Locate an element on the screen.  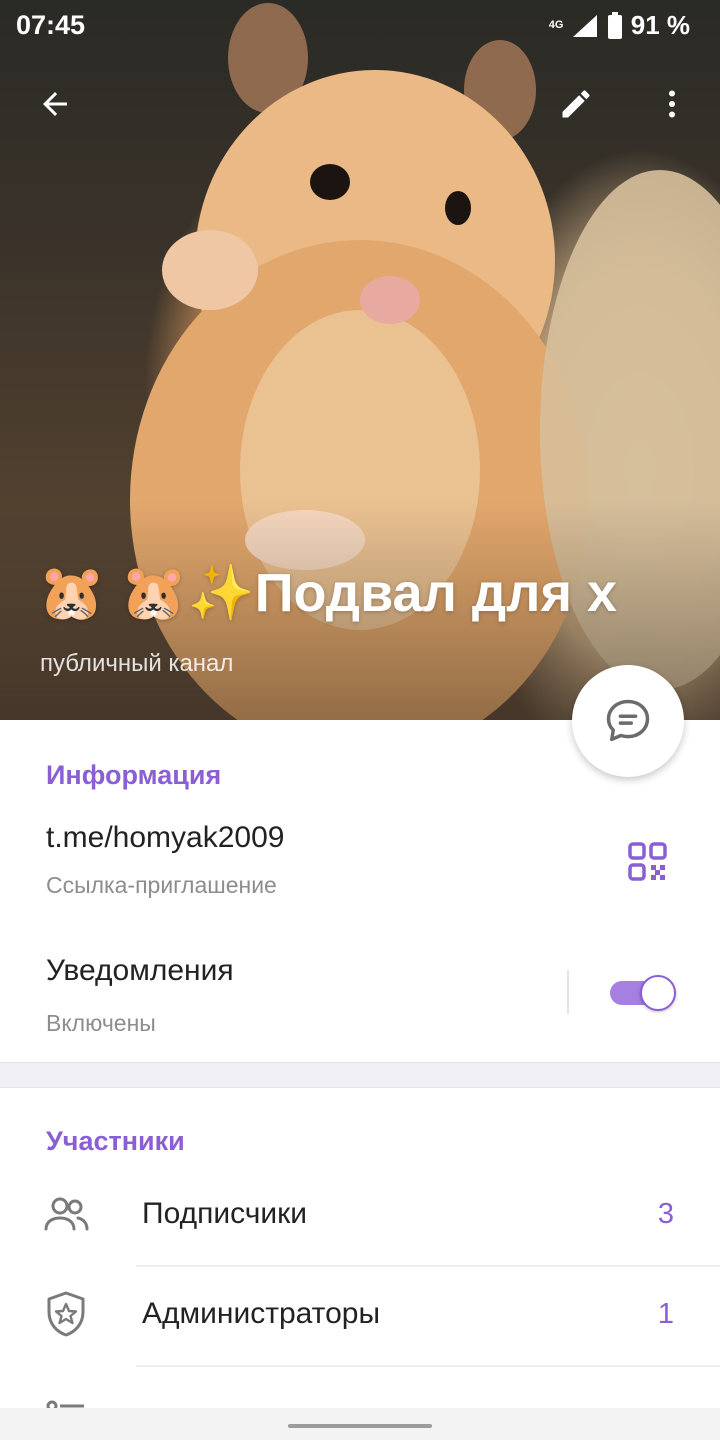
signal-icon is located at coordinates (584, 25).